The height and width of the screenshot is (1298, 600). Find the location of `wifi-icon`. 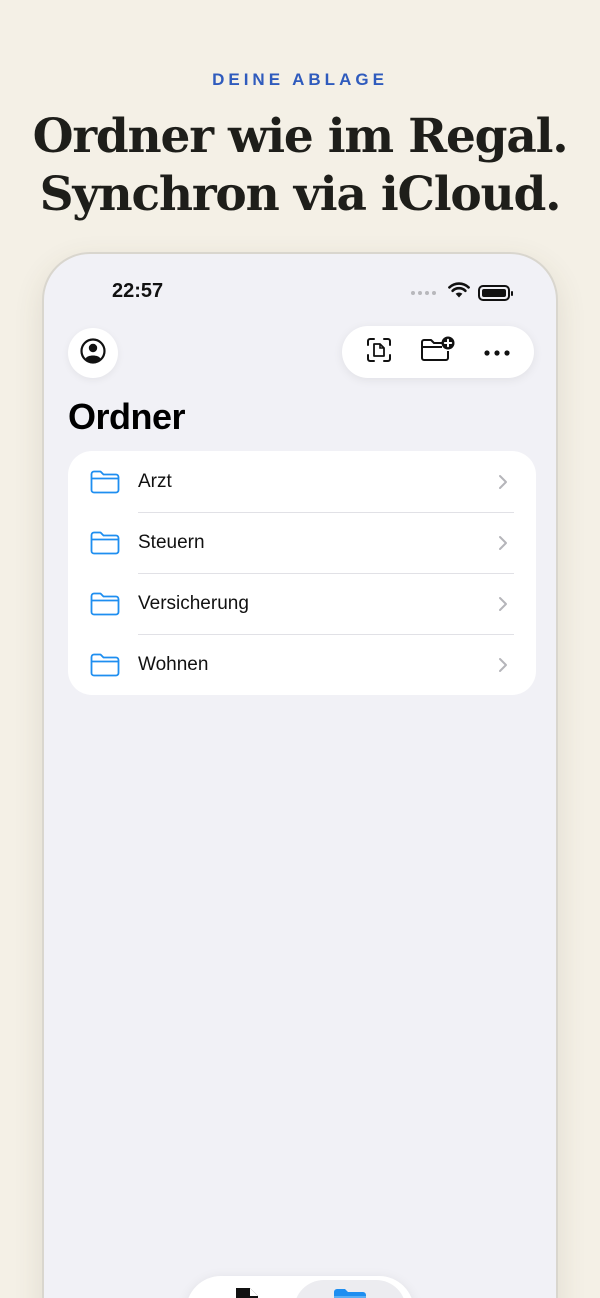

wifi-icon is located at coordinates (459, 292).